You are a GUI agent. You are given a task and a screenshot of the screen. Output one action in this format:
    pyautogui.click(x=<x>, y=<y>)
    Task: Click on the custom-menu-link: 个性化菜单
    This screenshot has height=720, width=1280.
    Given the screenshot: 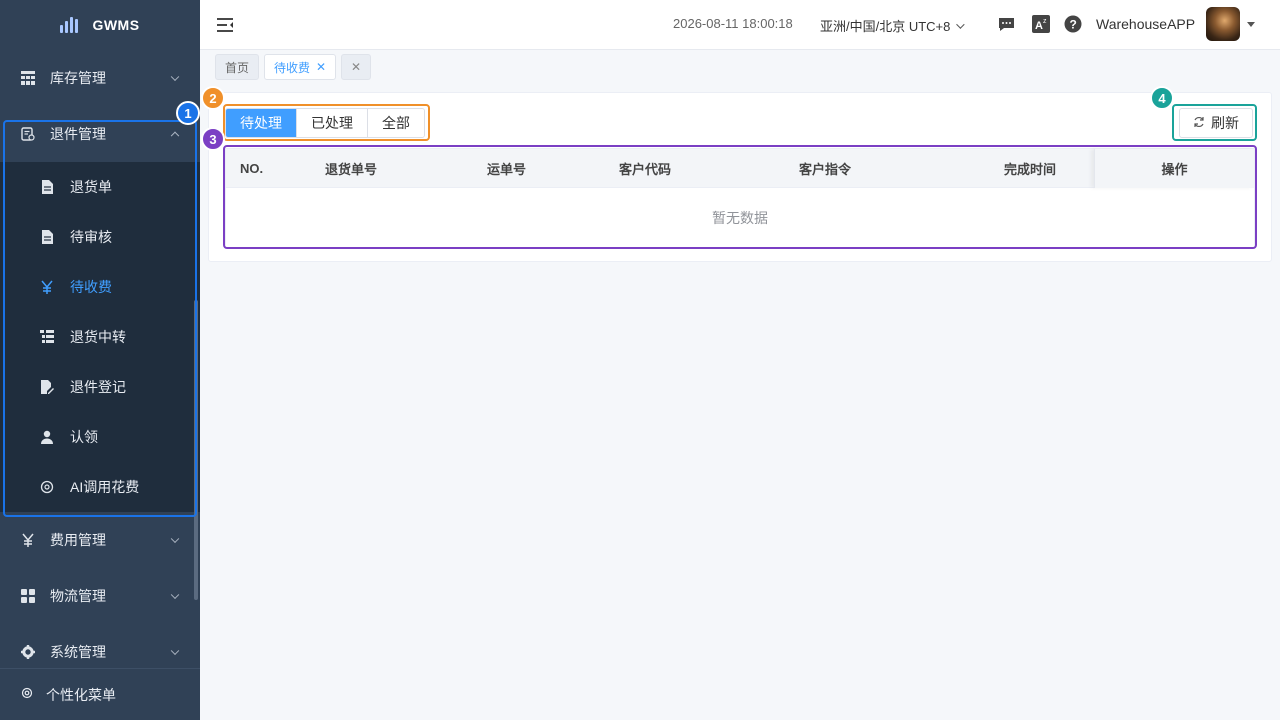 What is the action you would take?
    pyautogui.click(x=100, y=694)
    